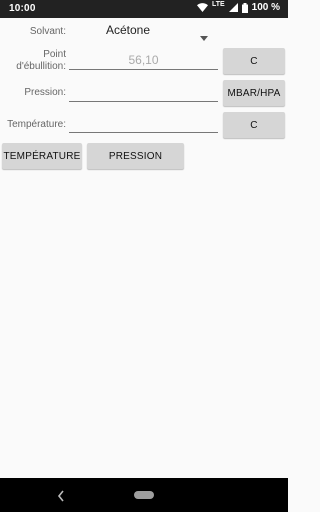 This screenshot has height=512, width=320. Describe the element at coordinates (54, 54) in the screenshot. I see `boiling-point-label-line1: Point` at that location.